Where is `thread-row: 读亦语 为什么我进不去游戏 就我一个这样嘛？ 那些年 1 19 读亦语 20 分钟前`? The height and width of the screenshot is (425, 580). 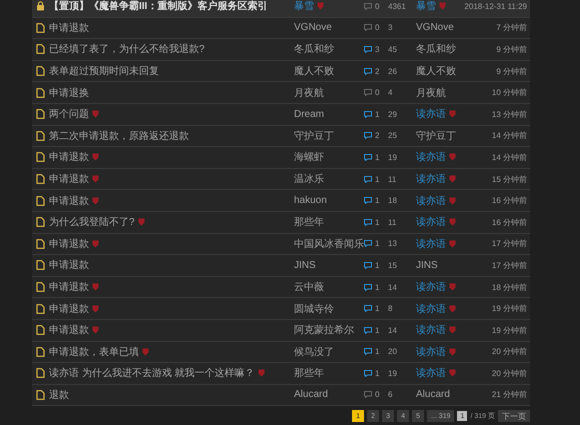 thread-row: 读亦语 为什么我进不去游戏 就我一个这样嘛？ 那些年 1 19 读亦语 20 分钟前 is located at coordinates (281, 374).